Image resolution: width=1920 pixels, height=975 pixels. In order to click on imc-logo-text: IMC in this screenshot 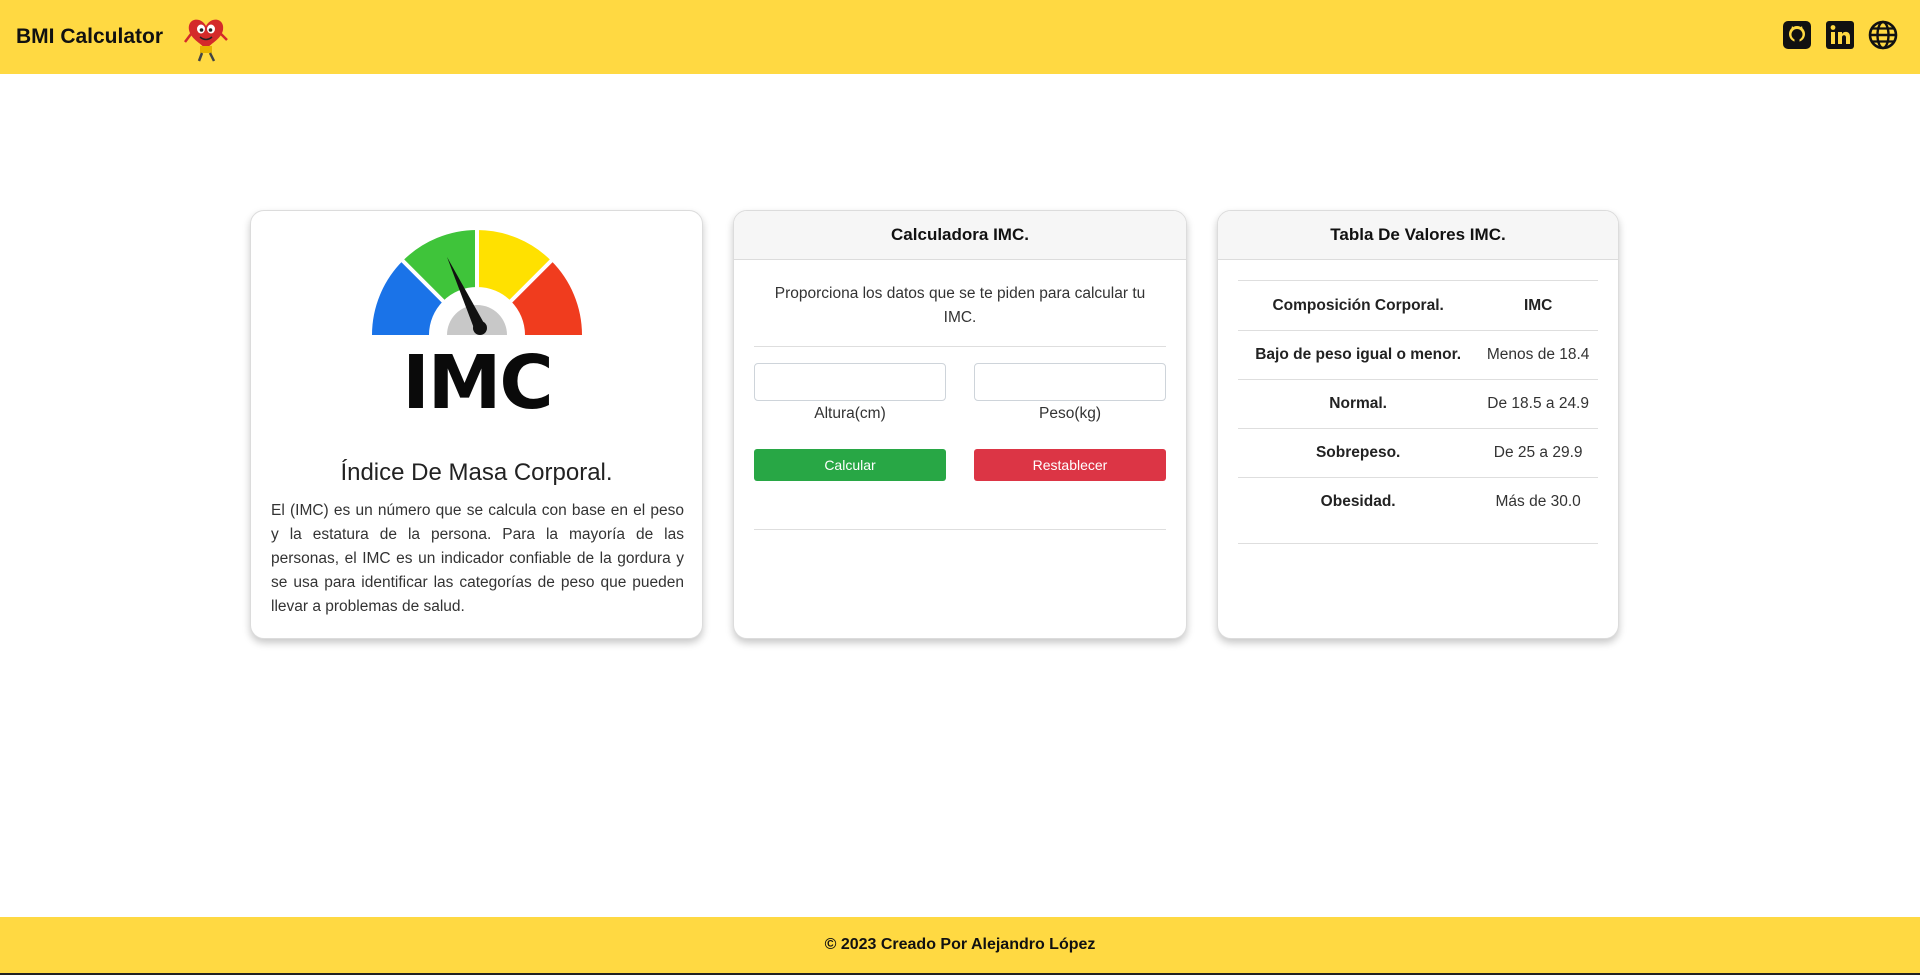, I will do `click(476, 377)`.